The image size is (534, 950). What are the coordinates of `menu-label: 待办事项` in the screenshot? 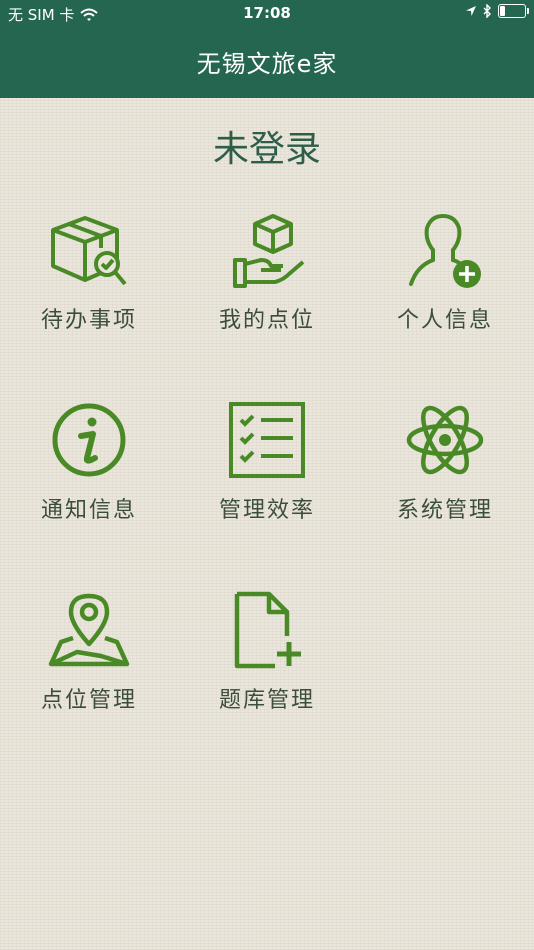 It's located at (88, 320).